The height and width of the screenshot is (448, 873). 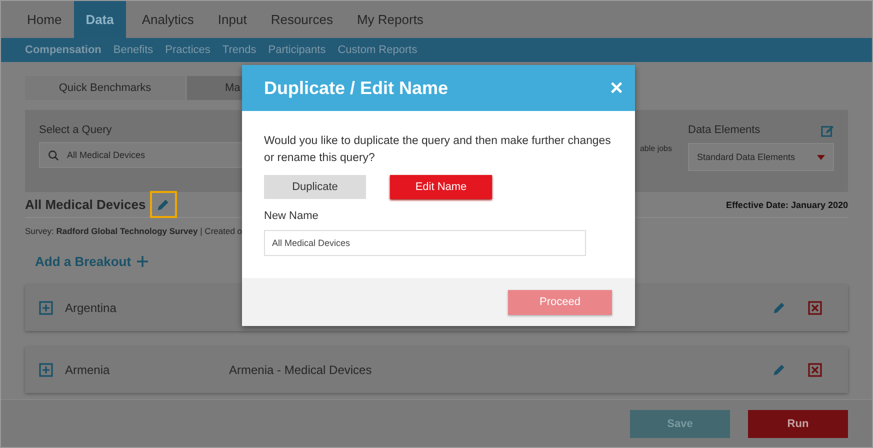 I want to click on proceed-button: Proceed, so click(x=560, y=302).